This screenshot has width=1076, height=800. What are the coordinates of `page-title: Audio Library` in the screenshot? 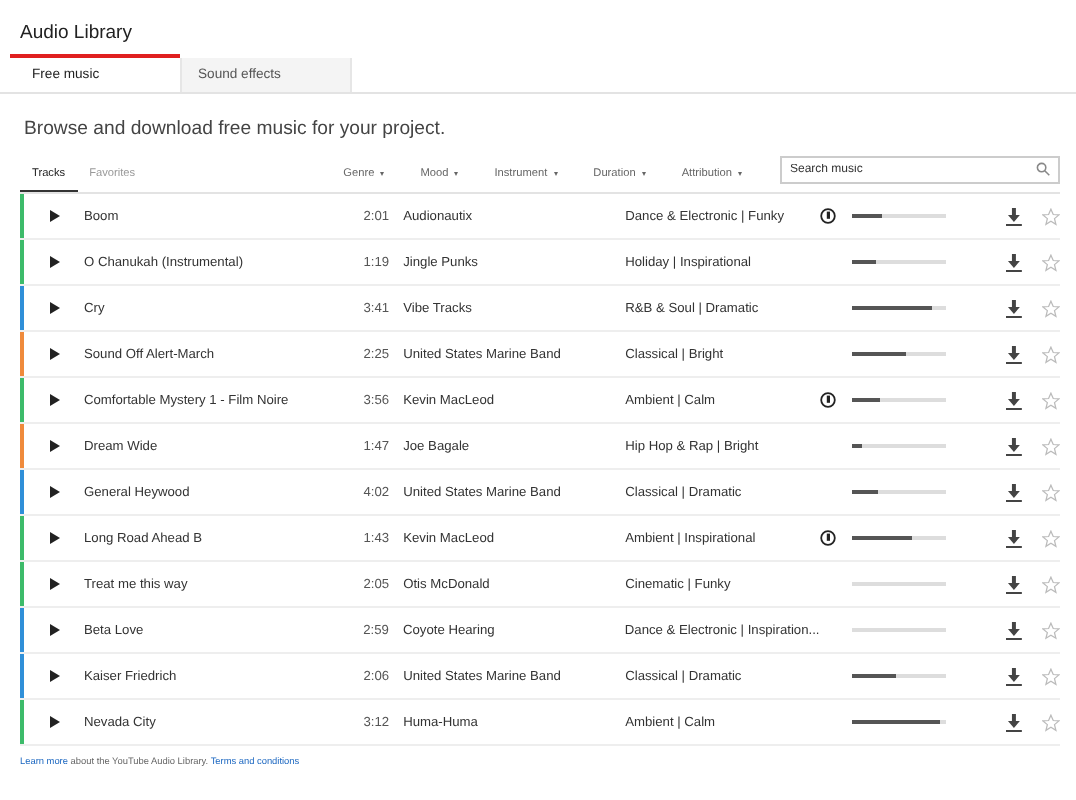 It's located at (76, 35).